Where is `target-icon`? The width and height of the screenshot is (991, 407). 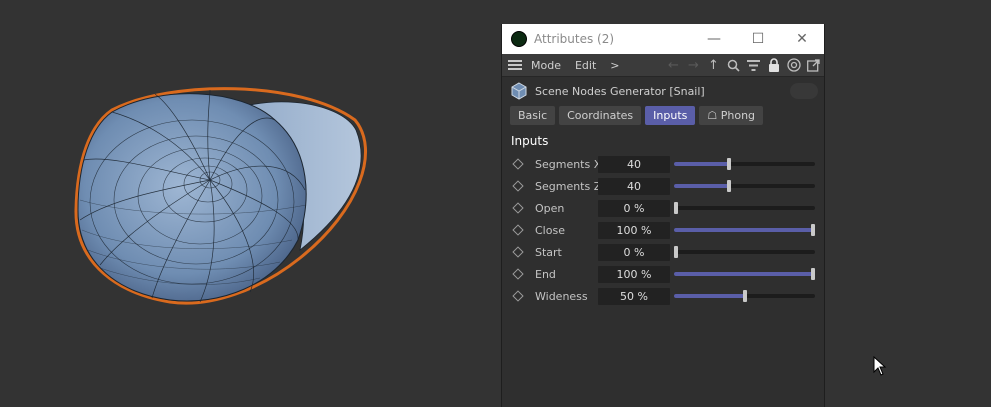 target-icon is located at coordinates (793, 65).